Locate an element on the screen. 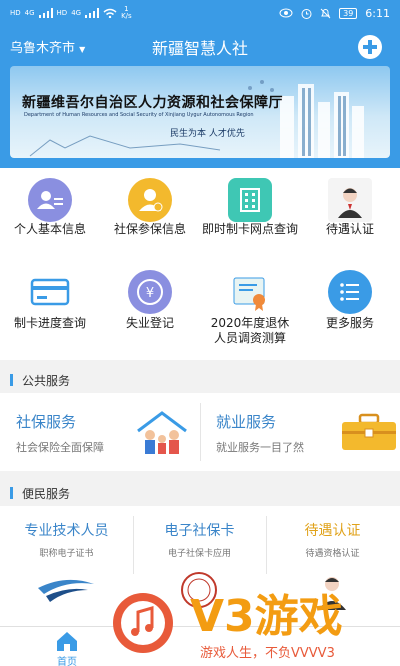  list-icon is located at coordinates (350, 292).